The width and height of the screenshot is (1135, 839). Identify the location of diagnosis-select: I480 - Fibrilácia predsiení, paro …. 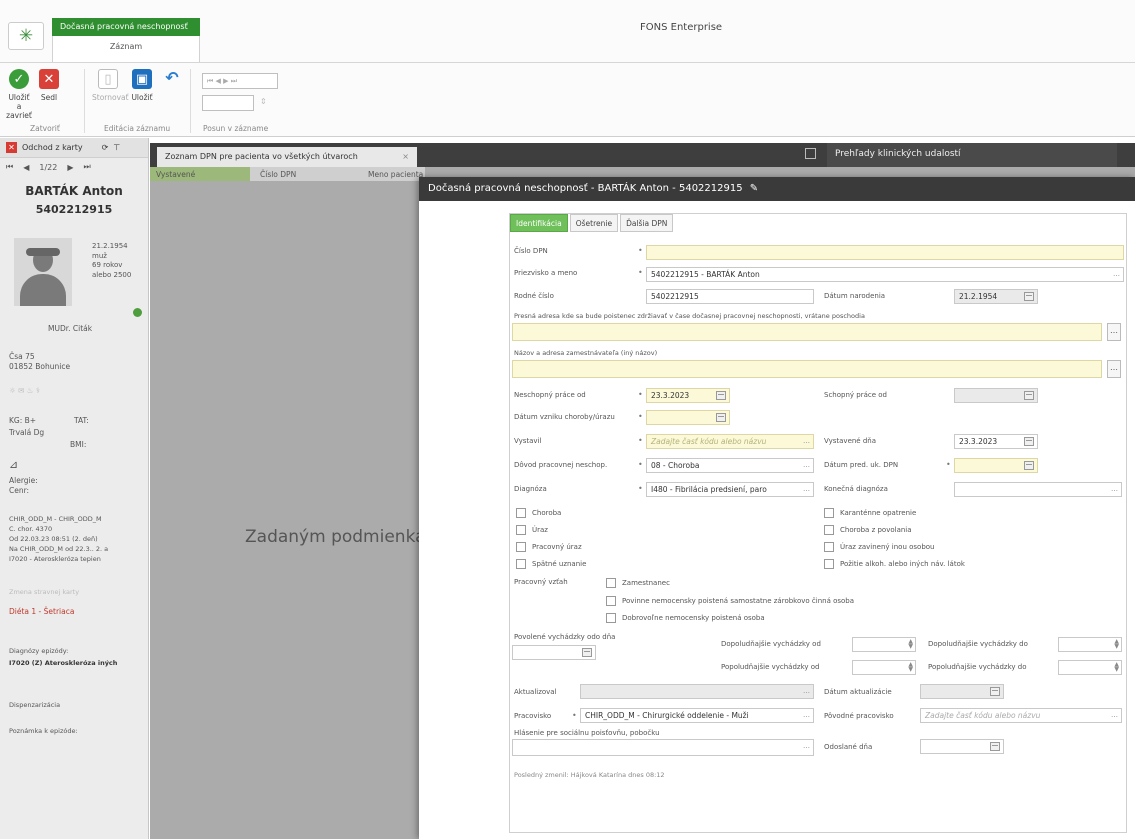
(730, 489).